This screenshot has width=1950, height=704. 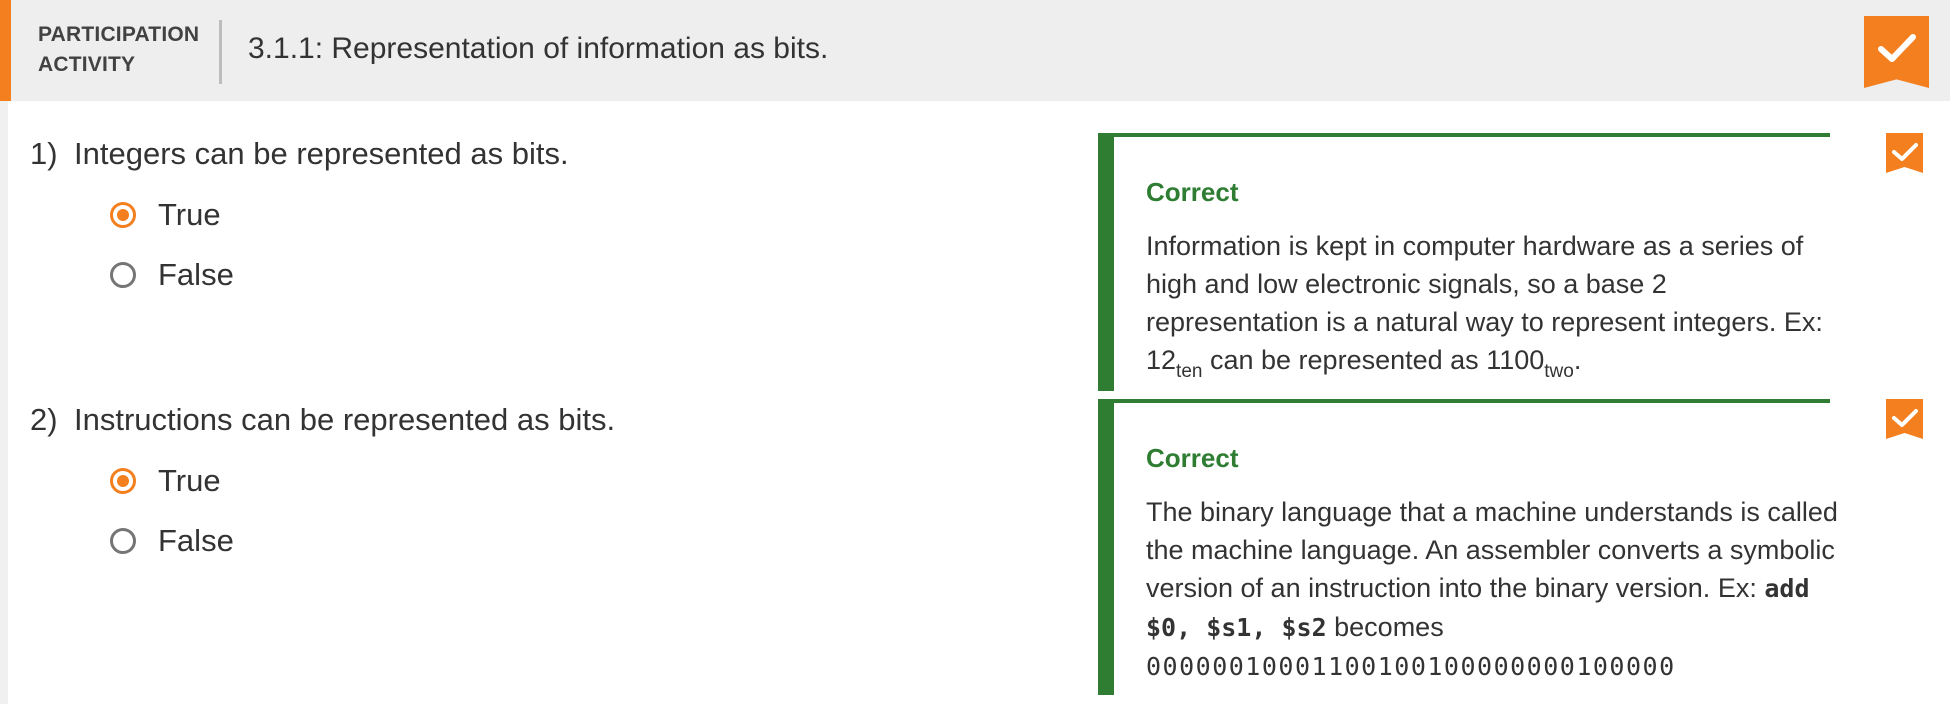 What do you see at coordinates (1515, 360) in the screenshot?
I see `example-value-2: 1100` at bounding box center [1515, 360].